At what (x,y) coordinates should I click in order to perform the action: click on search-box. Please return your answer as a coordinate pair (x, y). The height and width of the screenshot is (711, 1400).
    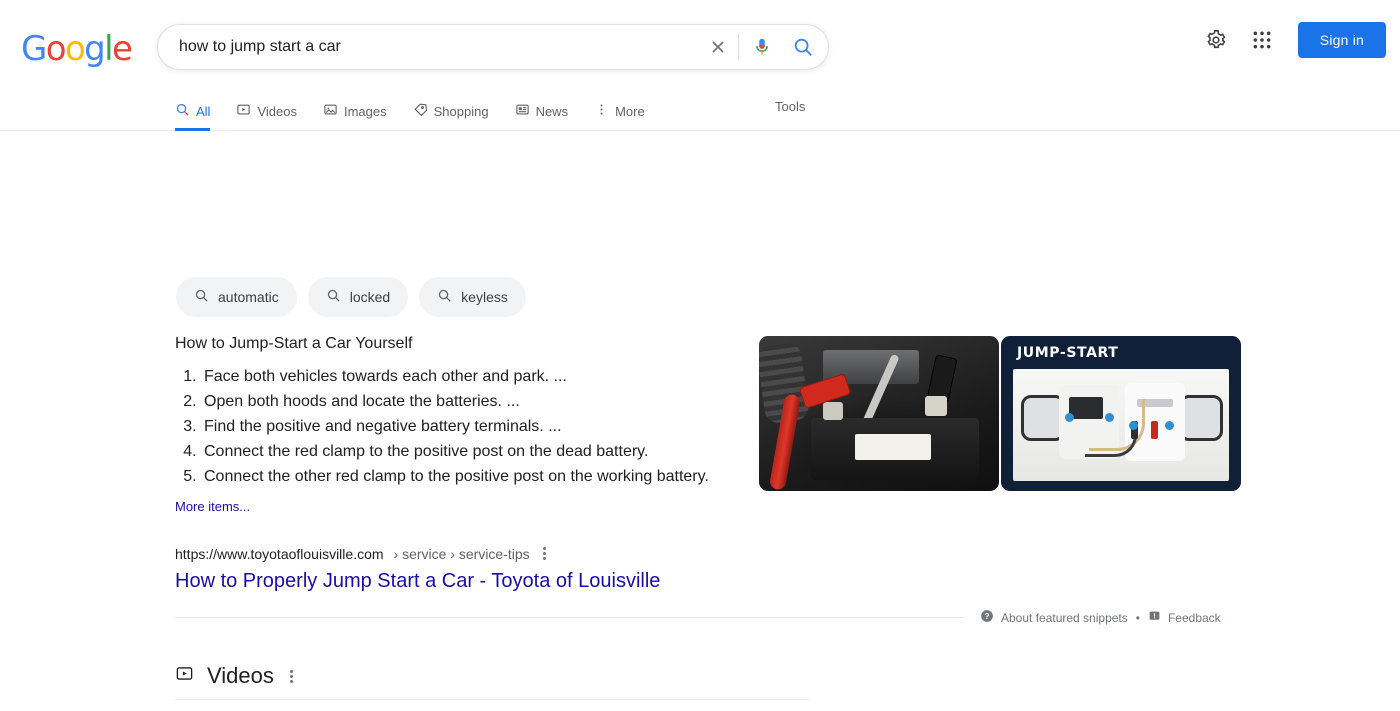
    Looking at the image, I should click on (493, 47).